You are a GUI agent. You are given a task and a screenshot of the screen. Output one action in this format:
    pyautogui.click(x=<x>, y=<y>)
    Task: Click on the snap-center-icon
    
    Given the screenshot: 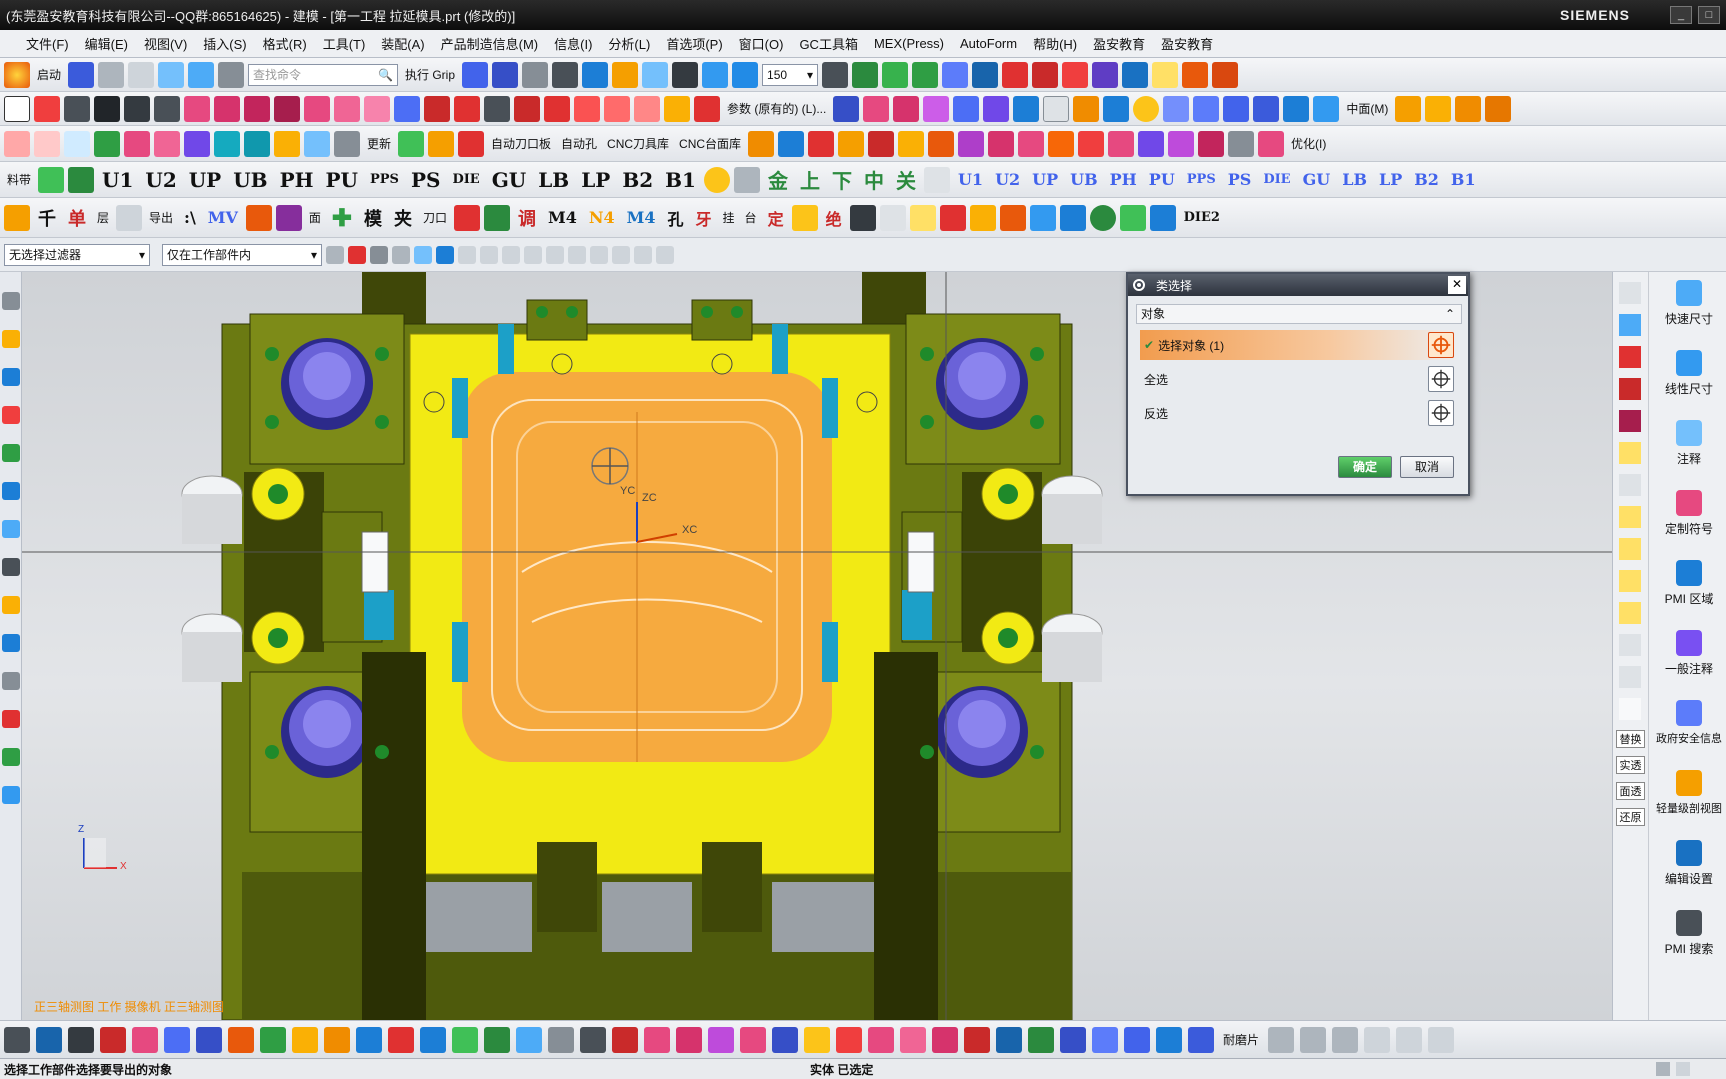 What is the action you would take?
    pyautogui.click(x=577, y=254)
    